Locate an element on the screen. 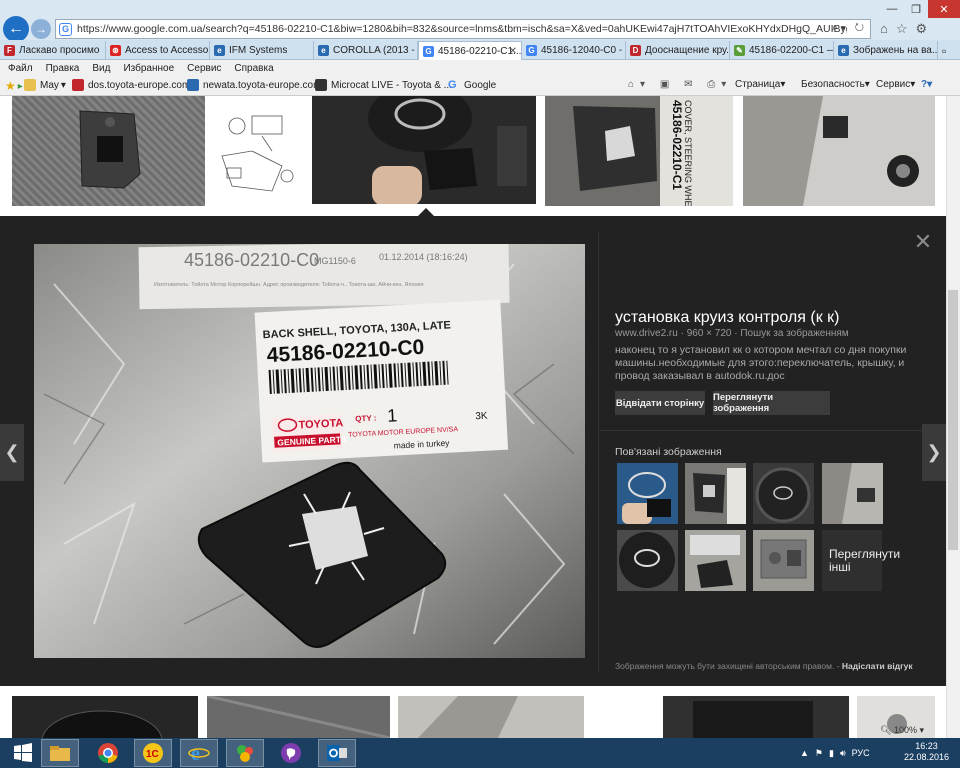 The width and height of the screenshot is (960, 768). view-image-button: Переглянути зображення is located at coordinates (771, 403).